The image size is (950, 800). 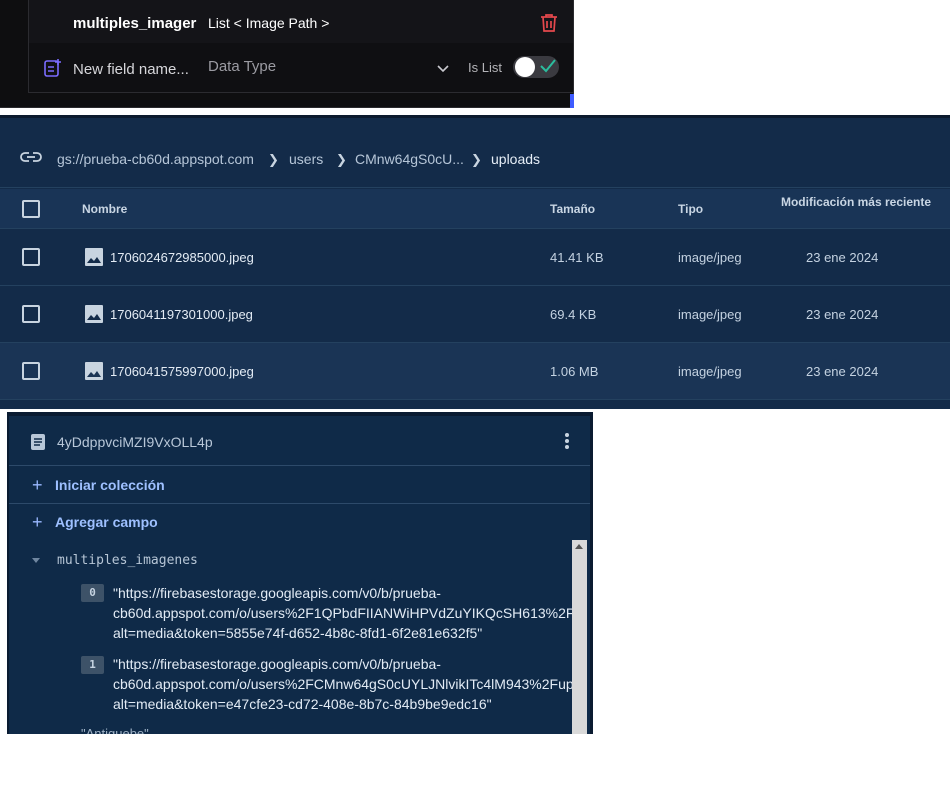 I want to click on trash-icon, so click(x=549, y=25).